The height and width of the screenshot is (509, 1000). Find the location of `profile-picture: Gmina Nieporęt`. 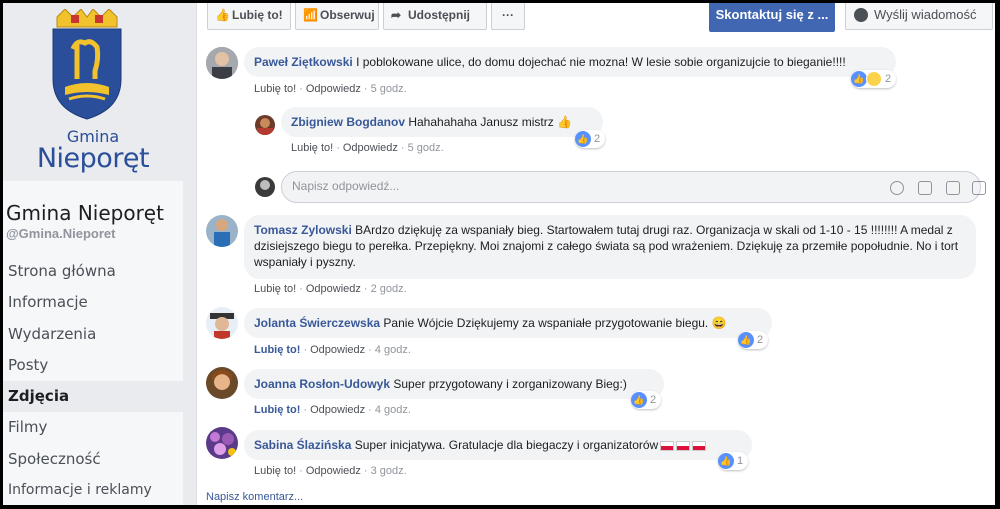

profile-picture: Gmina Nieporęt is located at coordinates (93, 92).